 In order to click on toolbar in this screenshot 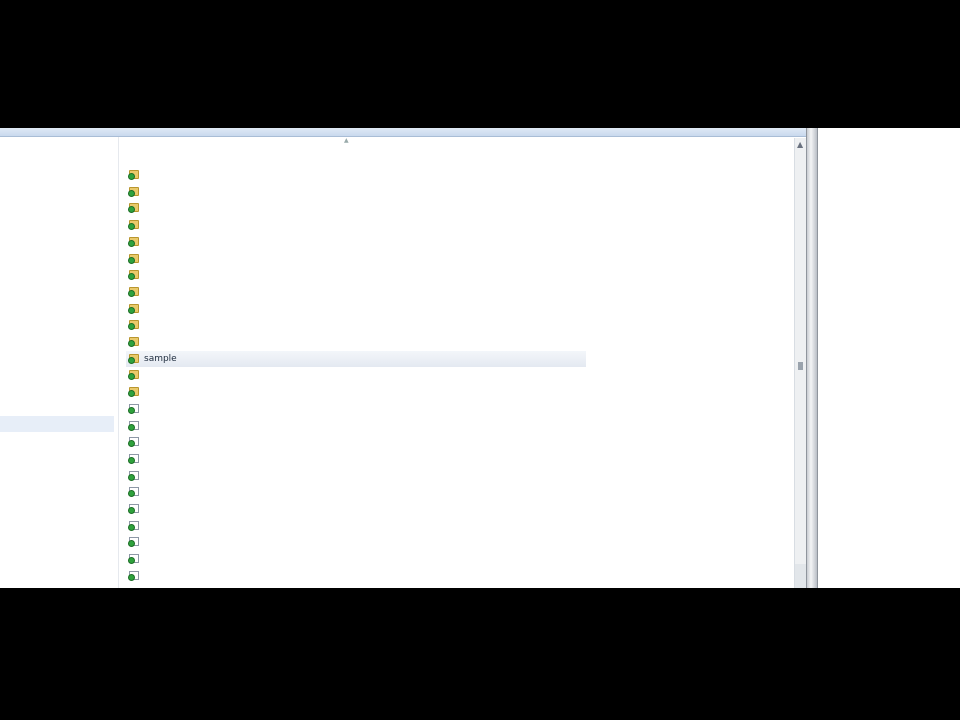, I will do `click(404, 132)`.